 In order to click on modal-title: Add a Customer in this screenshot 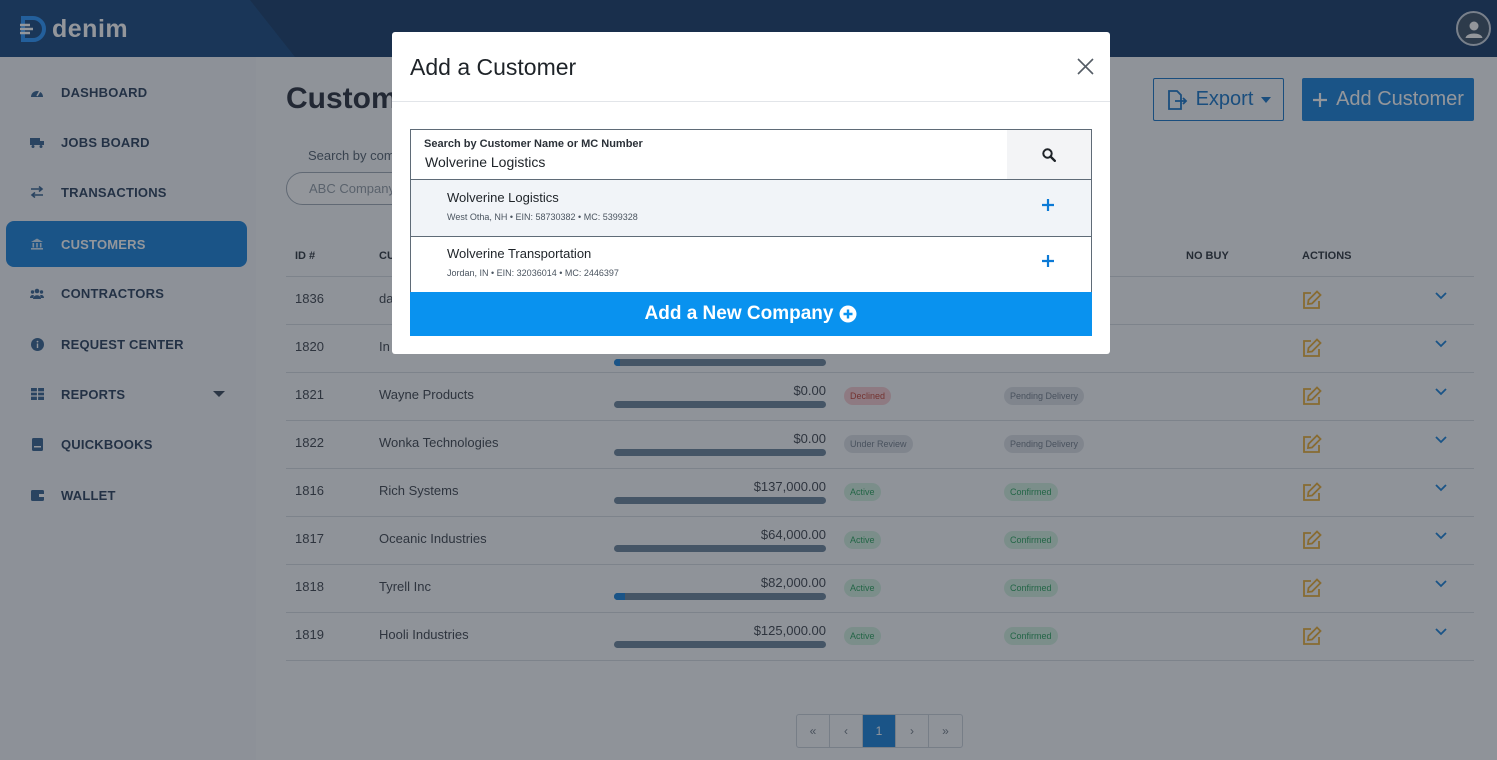, I will do `click(493, 67)`.